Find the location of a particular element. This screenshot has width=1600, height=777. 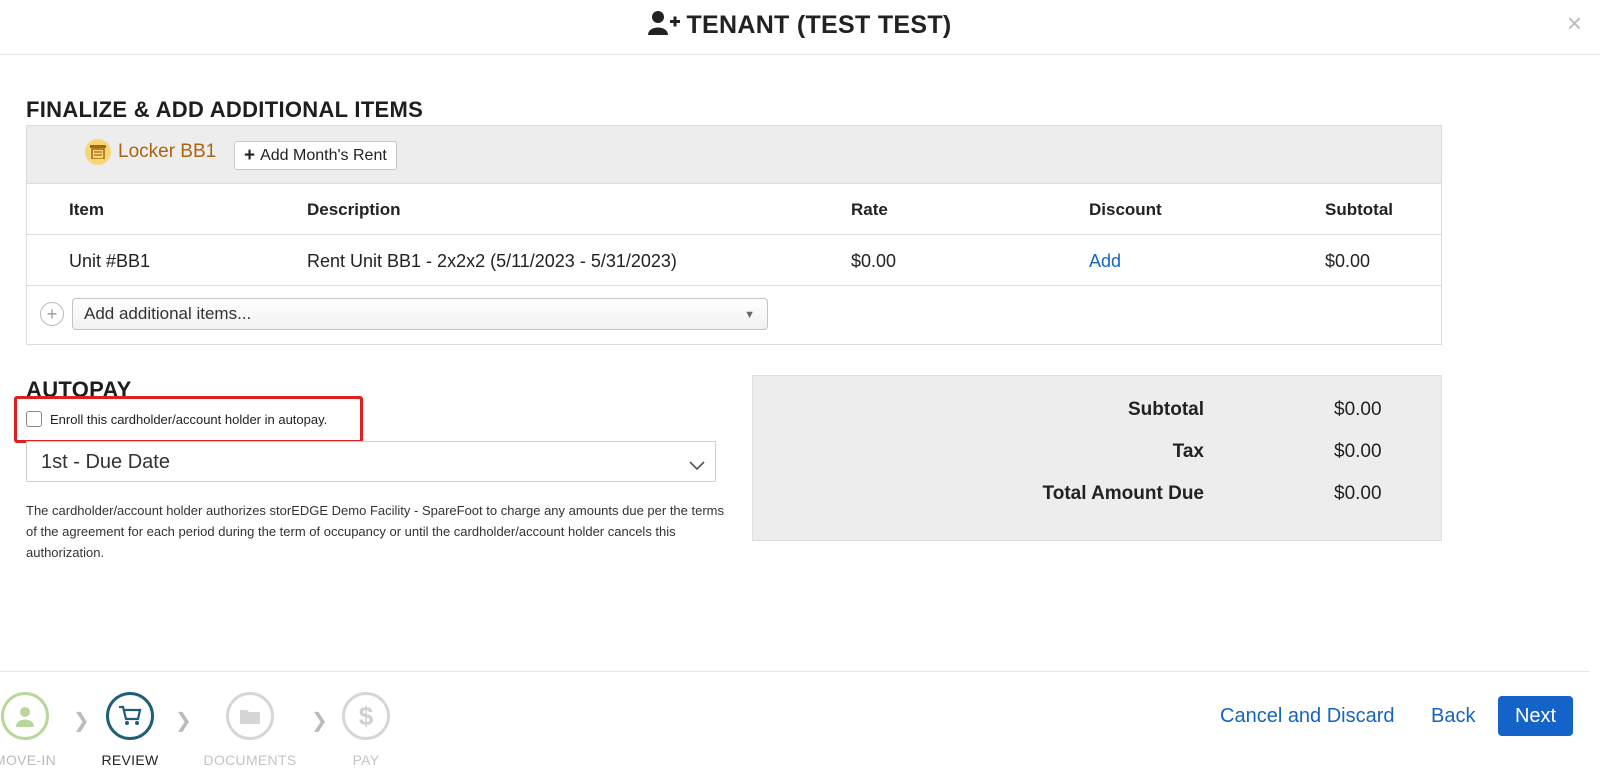

step-documents: DOCUMENTS is located at coordinates (250, 730).